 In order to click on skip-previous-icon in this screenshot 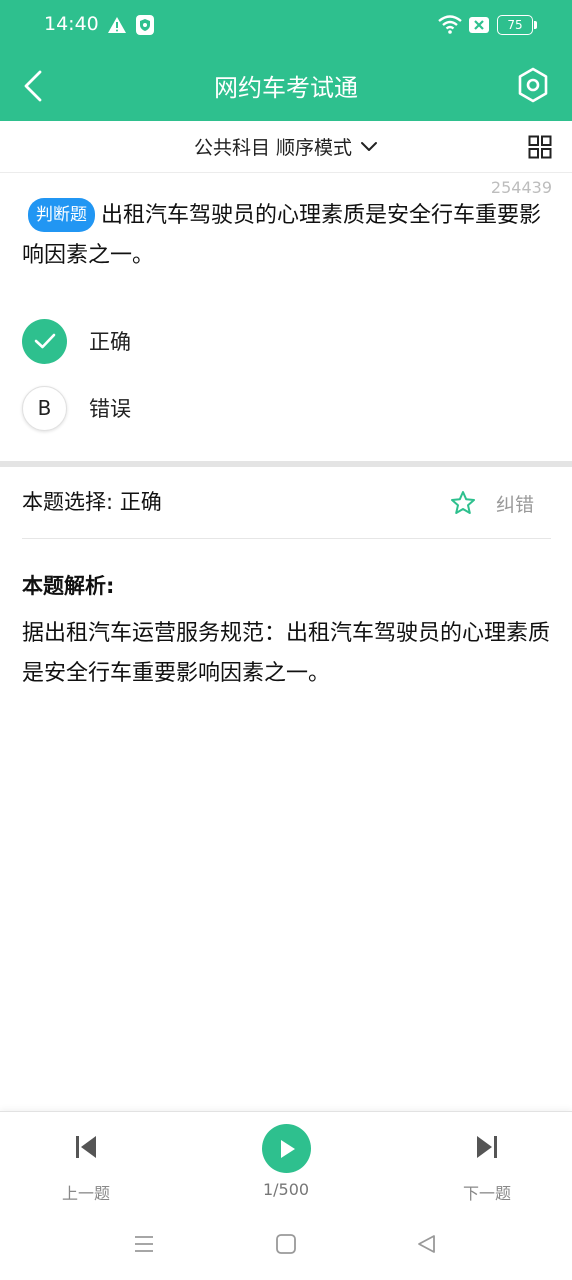, I will do `click(86, 1147)`.